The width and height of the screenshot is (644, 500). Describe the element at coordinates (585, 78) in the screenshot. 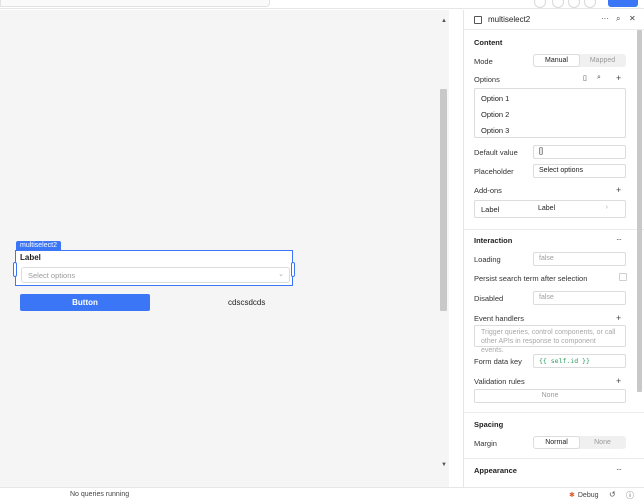

I see `book-icon: ▯` at that location.